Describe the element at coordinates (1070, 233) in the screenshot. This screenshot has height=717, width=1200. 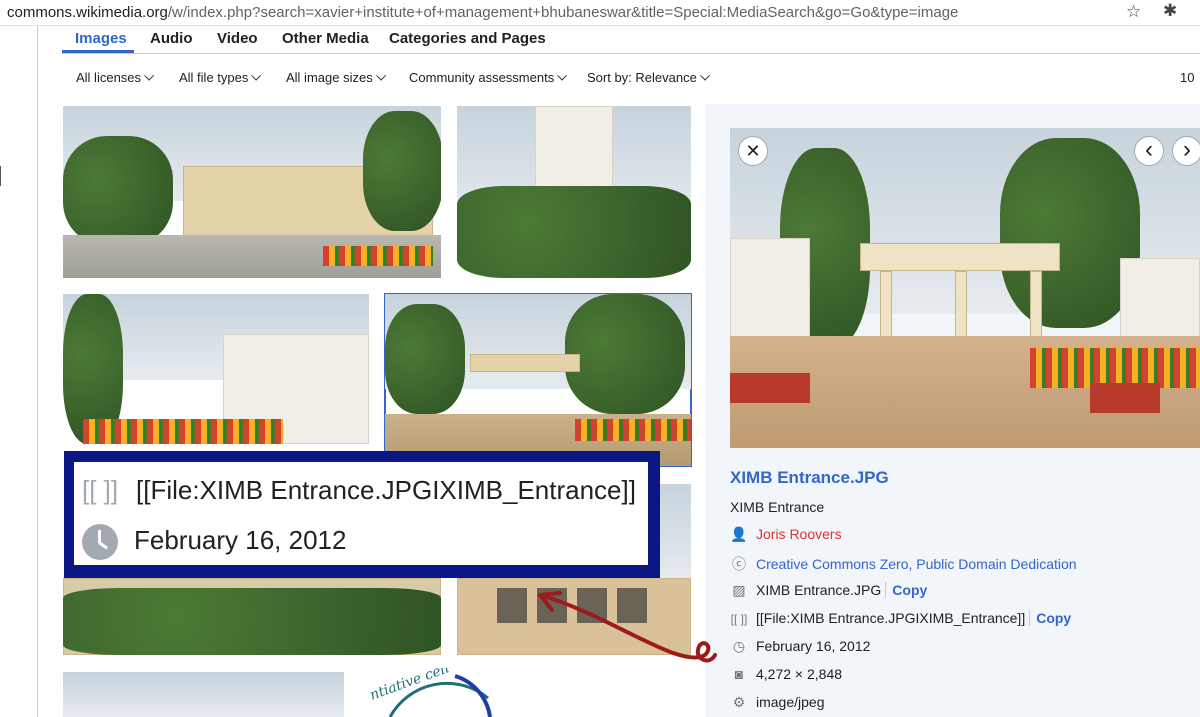
I see `hero-palm` at that location.